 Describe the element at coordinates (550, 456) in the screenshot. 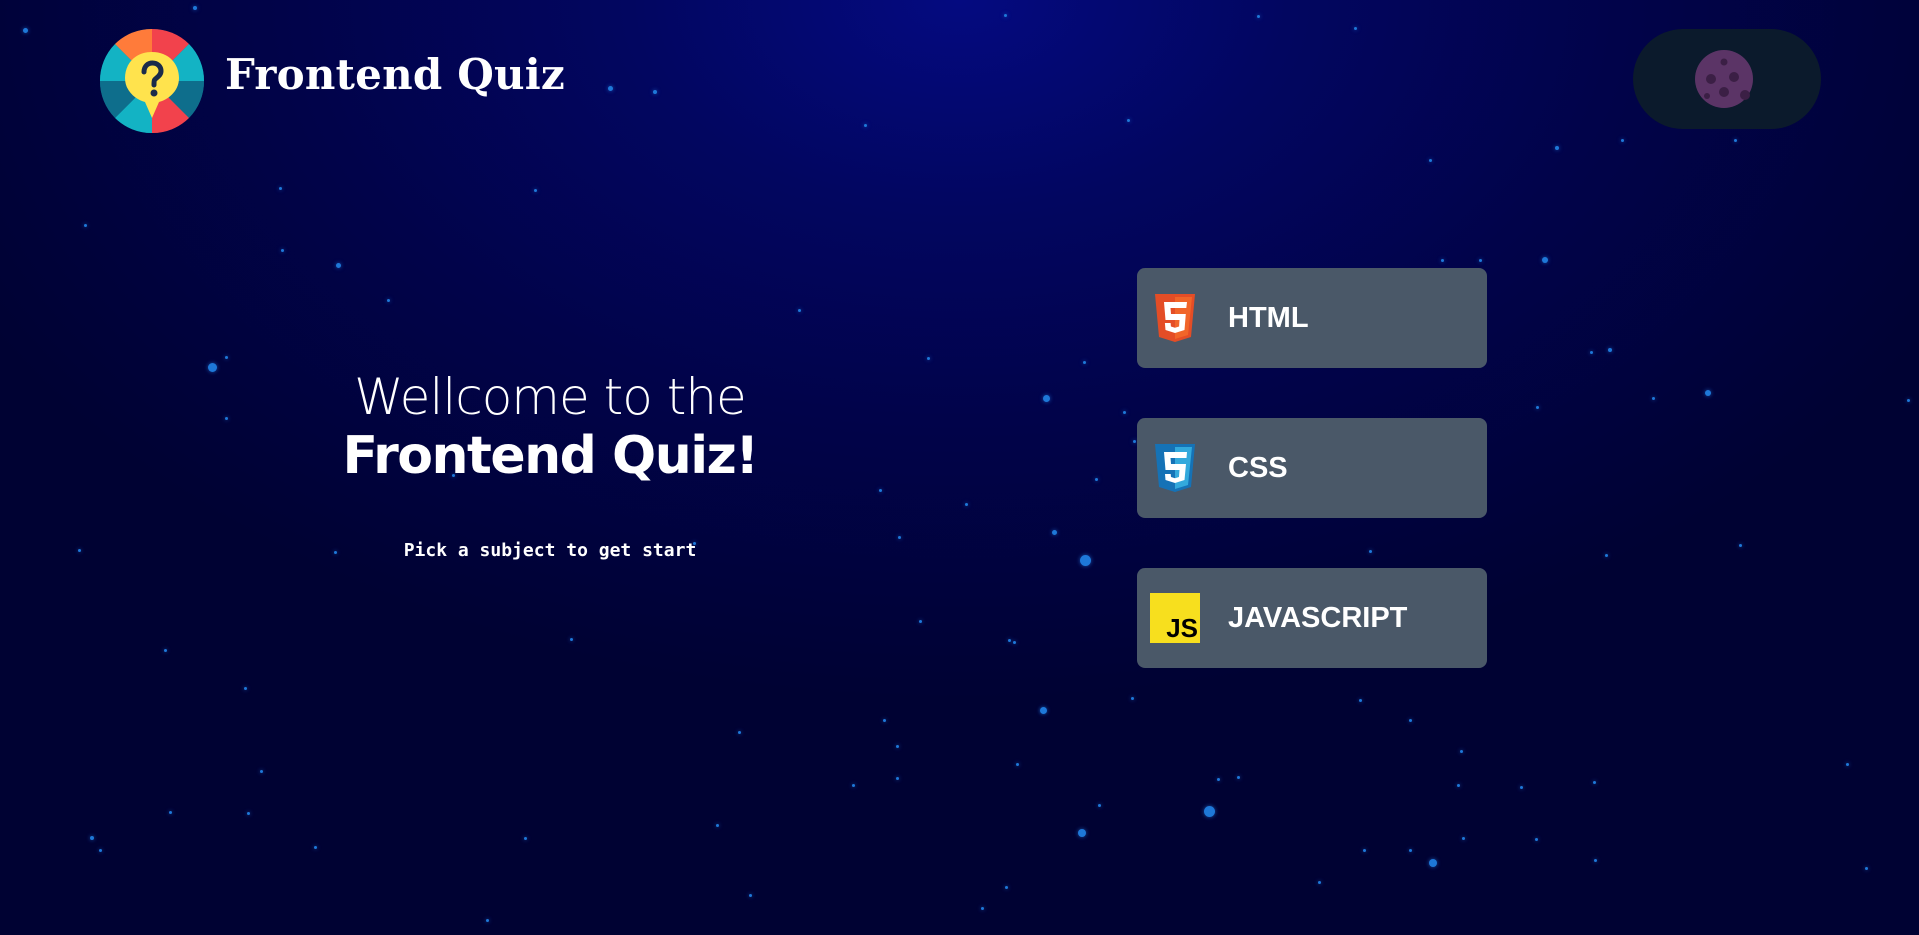

I see `welcome-line-2: Frontend Quiz!` at that location.